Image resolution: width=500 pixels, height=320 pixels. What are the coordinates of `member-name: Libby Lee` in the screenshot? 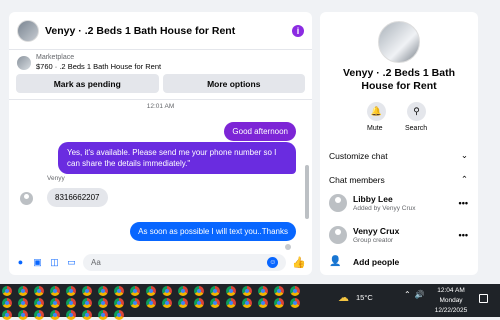 It's located at (373, 199).